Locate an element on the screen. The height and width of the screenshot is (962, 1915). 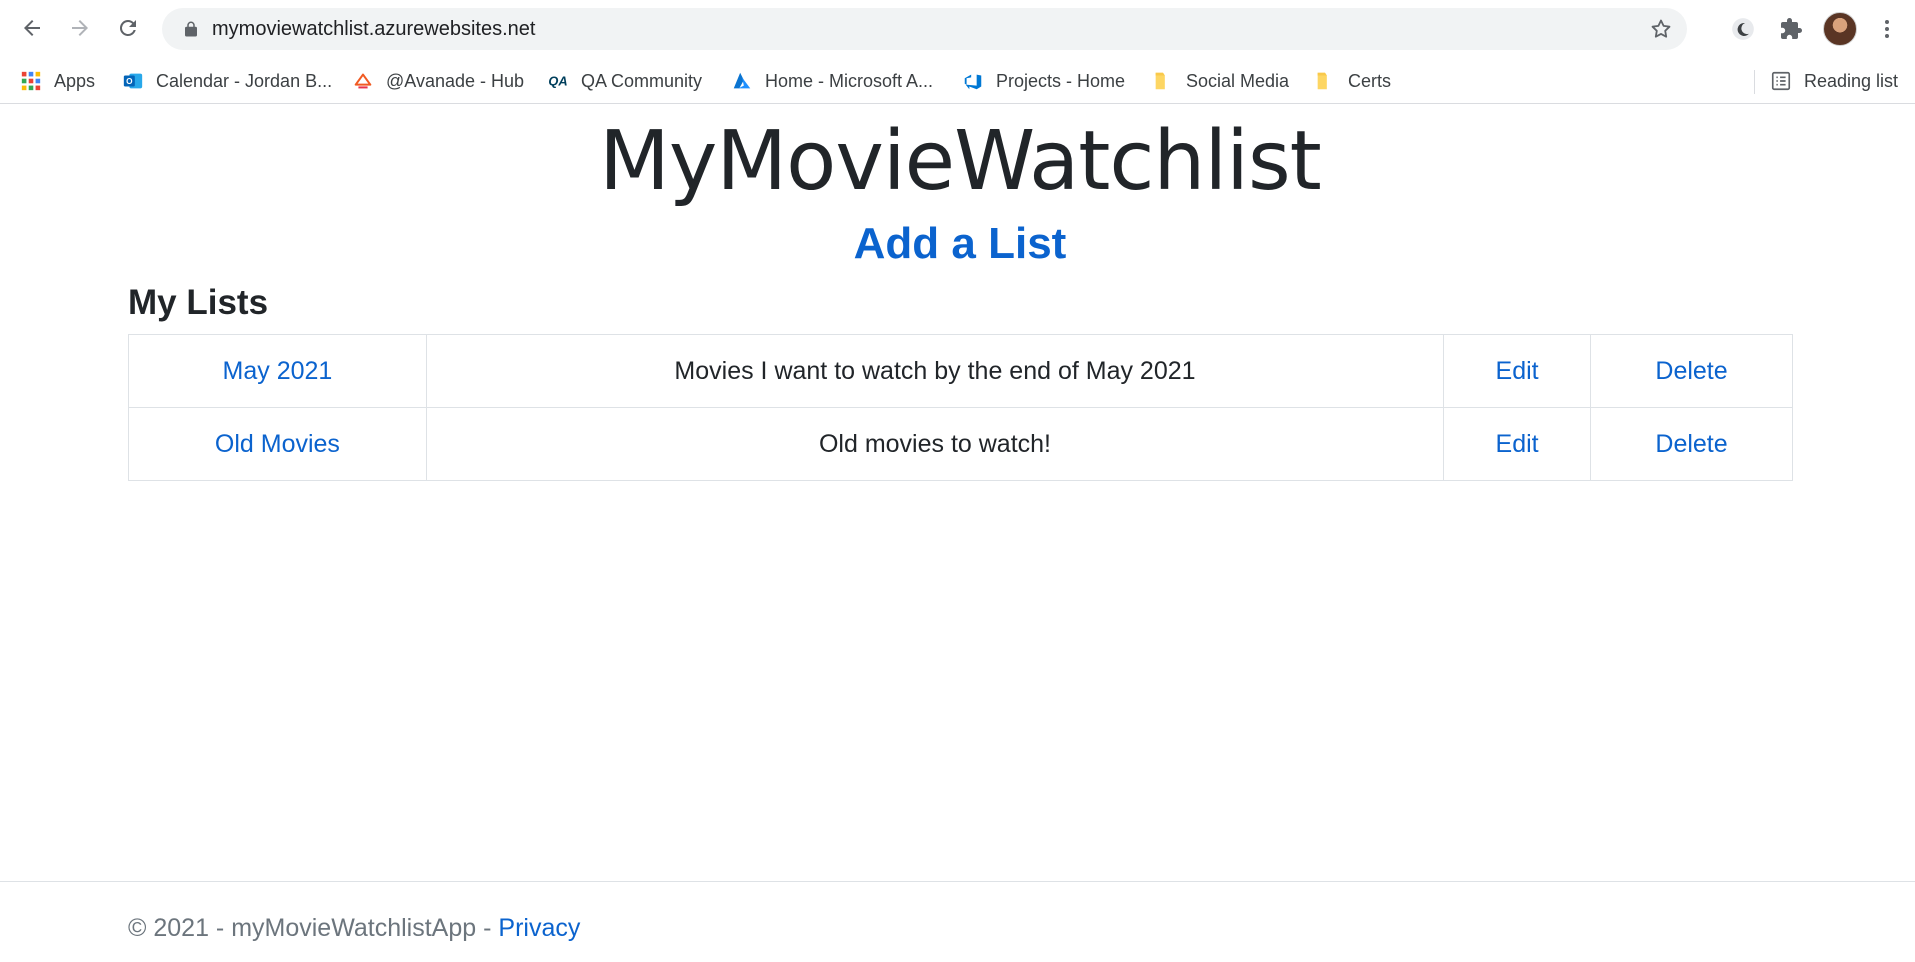
reading-list-icon is located at coordinates (1781, 81).